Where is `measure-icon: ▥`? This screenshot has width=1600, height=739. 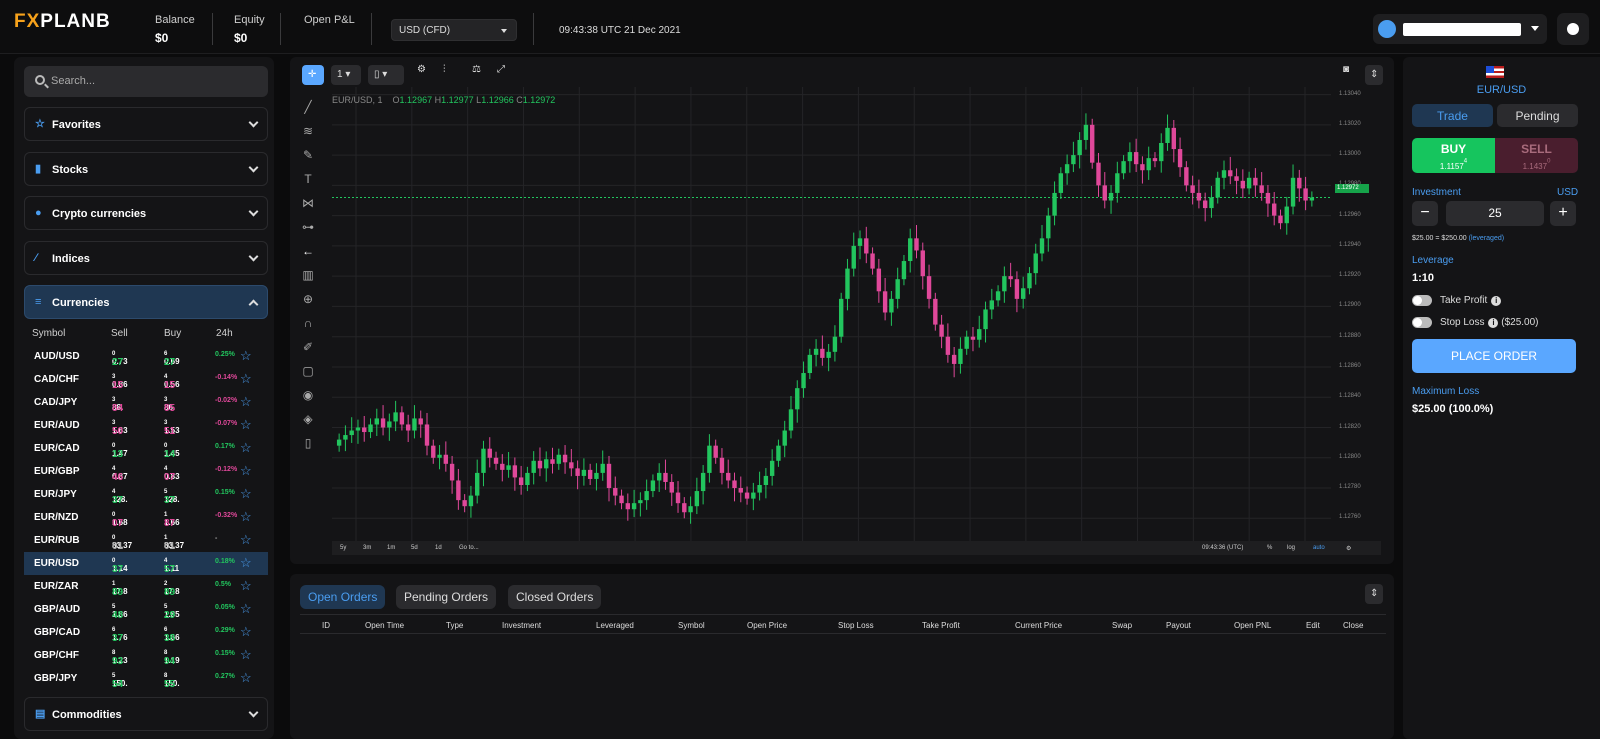 measure-icon: ▥ is located at coordinates (308, 275).